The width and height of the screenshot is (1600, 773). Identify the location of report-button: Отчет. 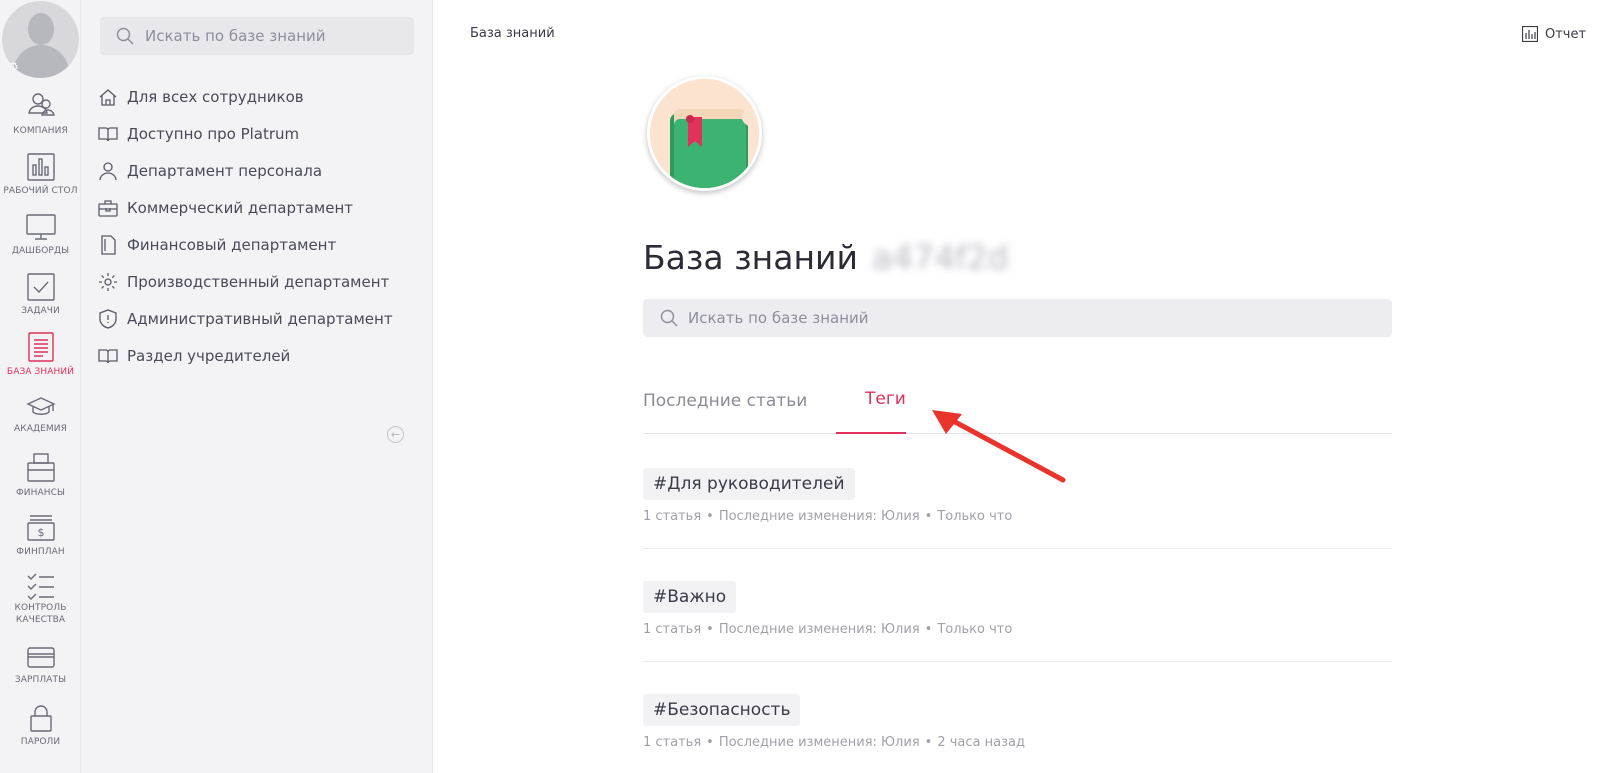
(1554, 34).